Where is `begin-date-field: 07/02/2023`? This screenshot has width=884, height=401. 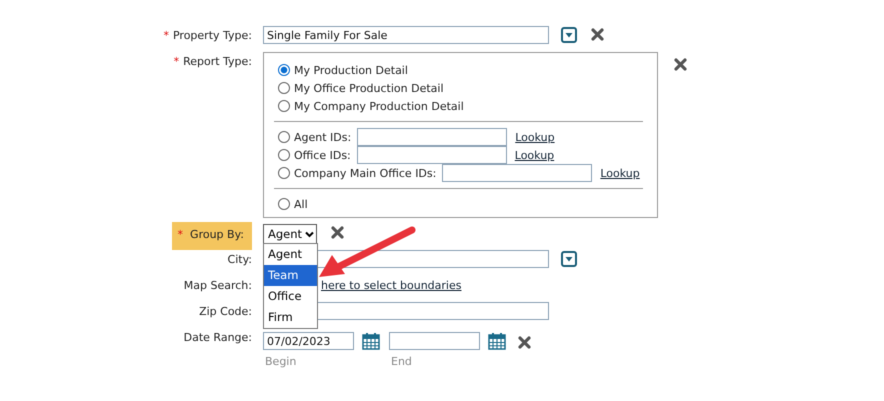
begin-date-field: 07/02/2023 is located at coordinates (308, 341).